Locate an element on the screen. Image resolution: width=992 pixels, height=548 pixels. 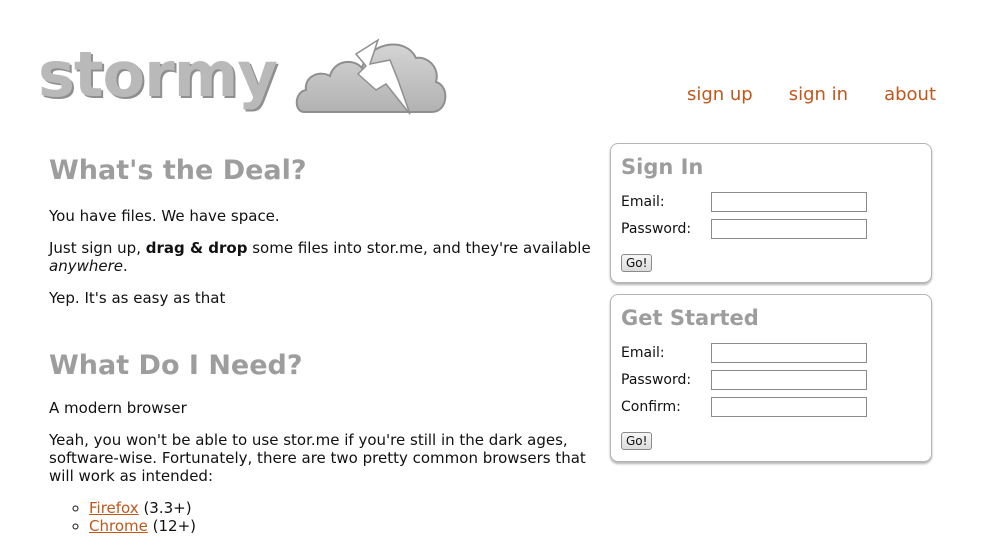
signup-confirm-row: Confirm: is located at coordinates (771, 406).